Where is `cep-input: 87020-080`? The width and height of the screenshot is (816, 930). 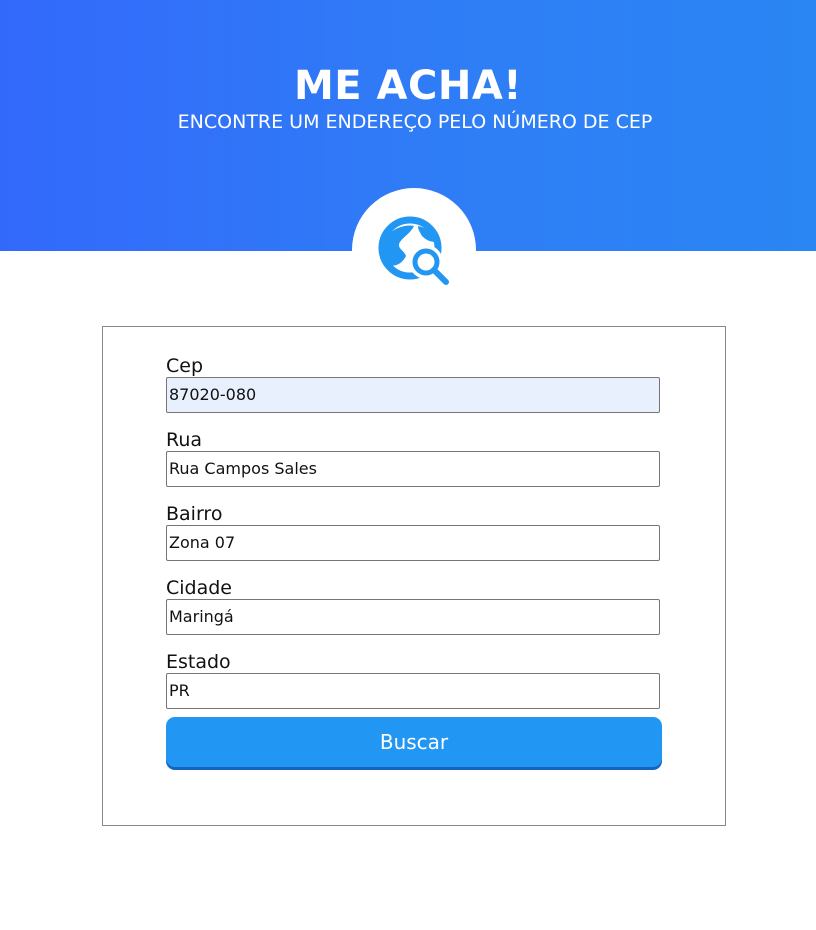 cep-input: 87020-080 is located at coordinates (413, 395).